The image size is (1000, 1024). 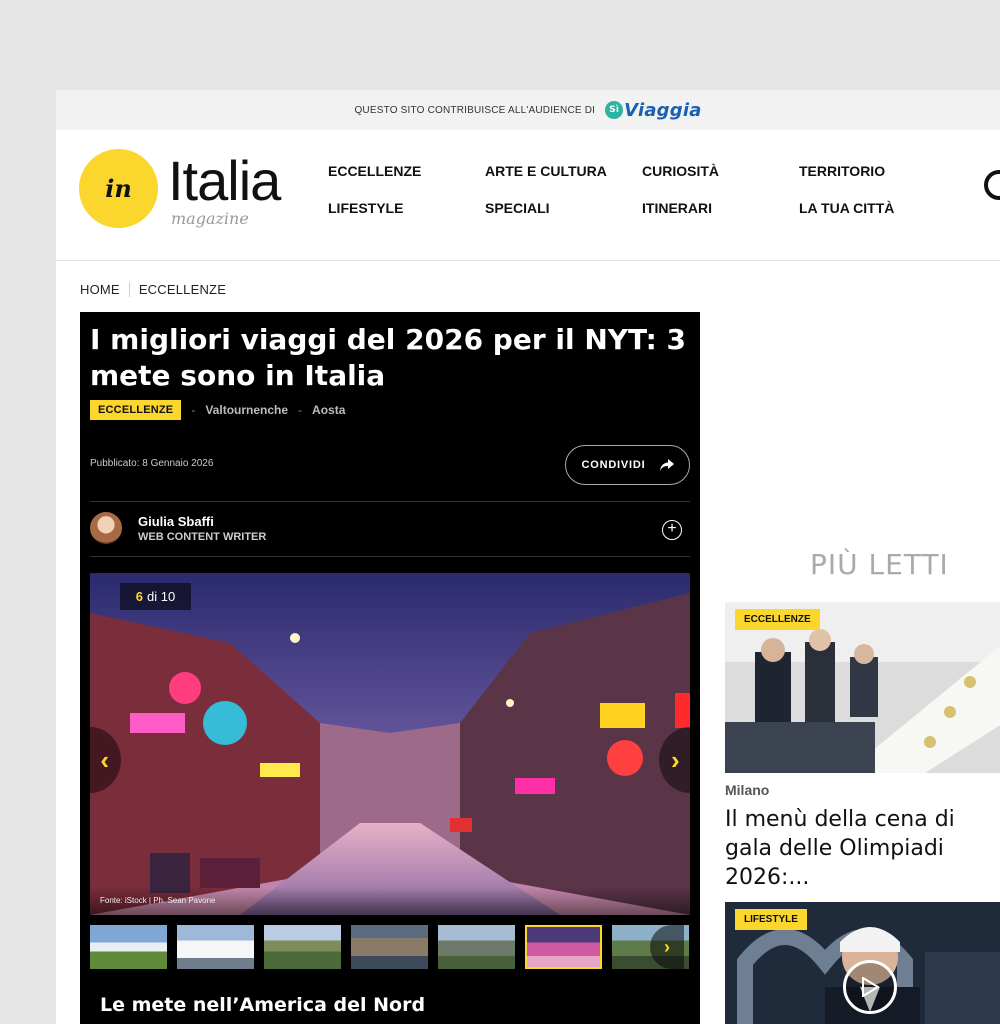 I want to click on video-play-button, so click(x=870, y=987).